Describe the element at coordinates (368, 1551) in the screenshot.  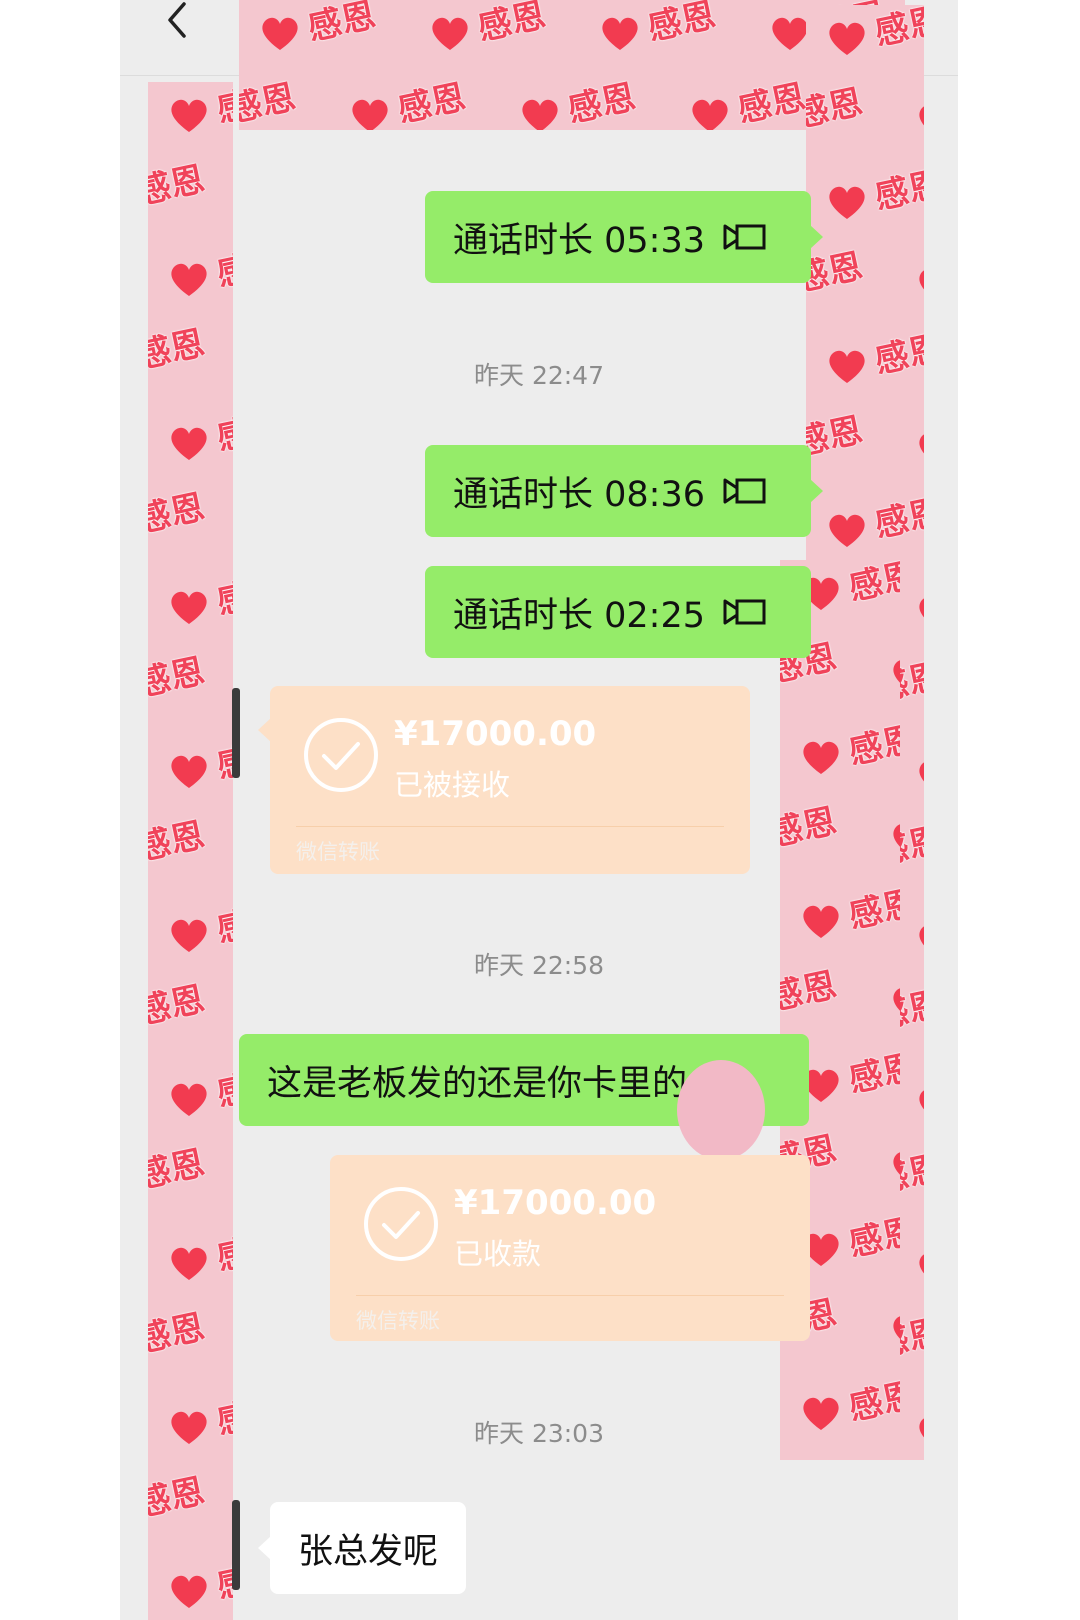
I see `message-text: 张总发呢` at that location.